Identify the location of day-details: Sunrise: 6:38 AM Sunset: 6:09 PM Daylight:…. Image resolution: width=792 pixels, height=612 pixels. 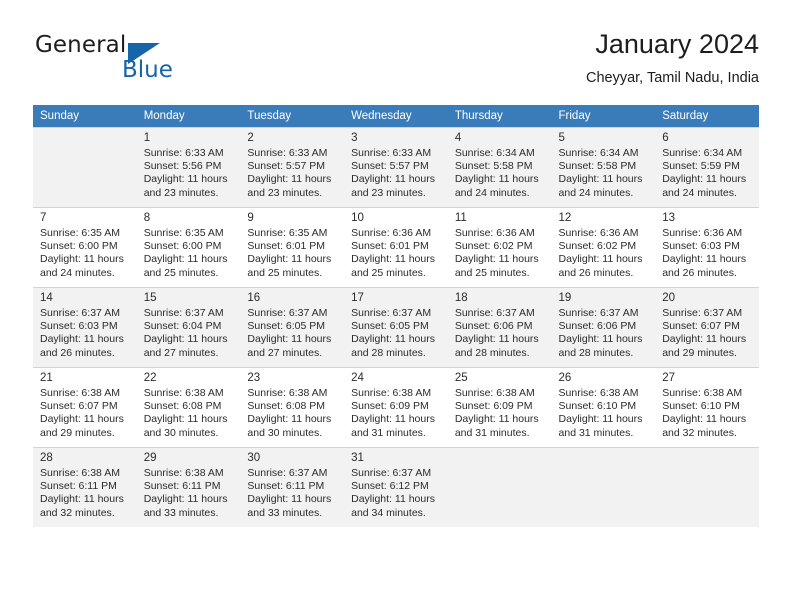
(501, 413).